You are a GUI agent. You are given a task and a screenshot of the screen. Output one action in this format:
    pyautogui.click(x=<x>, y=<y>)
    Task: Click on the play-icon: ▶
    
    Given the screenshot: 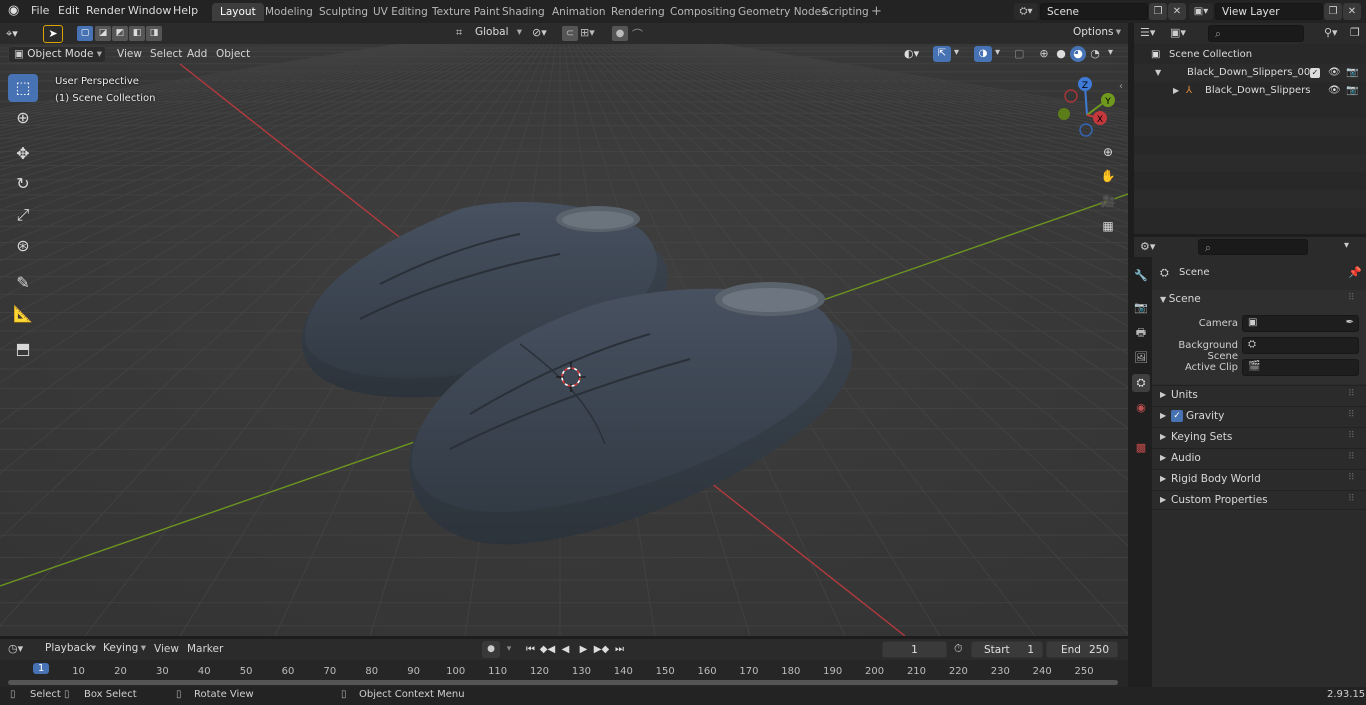 What is the action you would take?
    pyautogui.click(x=583, y=649)
    